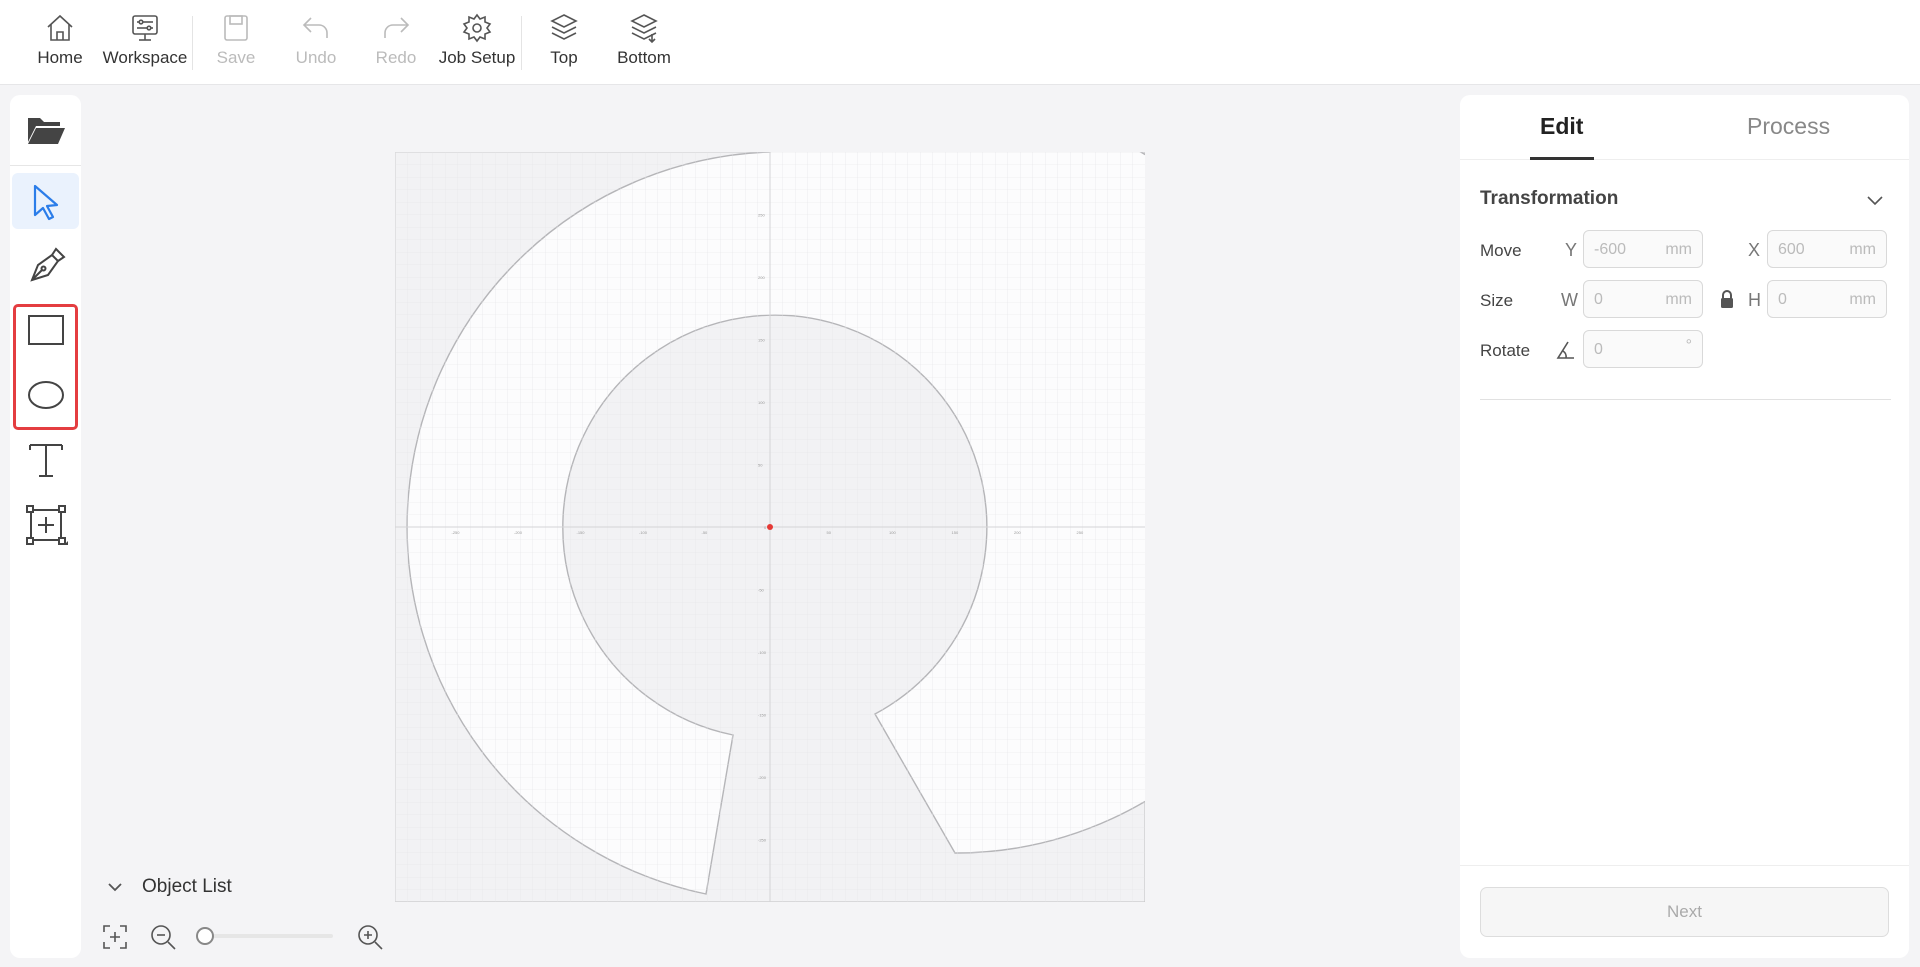 This screenshot has height=967, width=1920. I want to click on size-h-field: 0 mm, so click(1827, 299).